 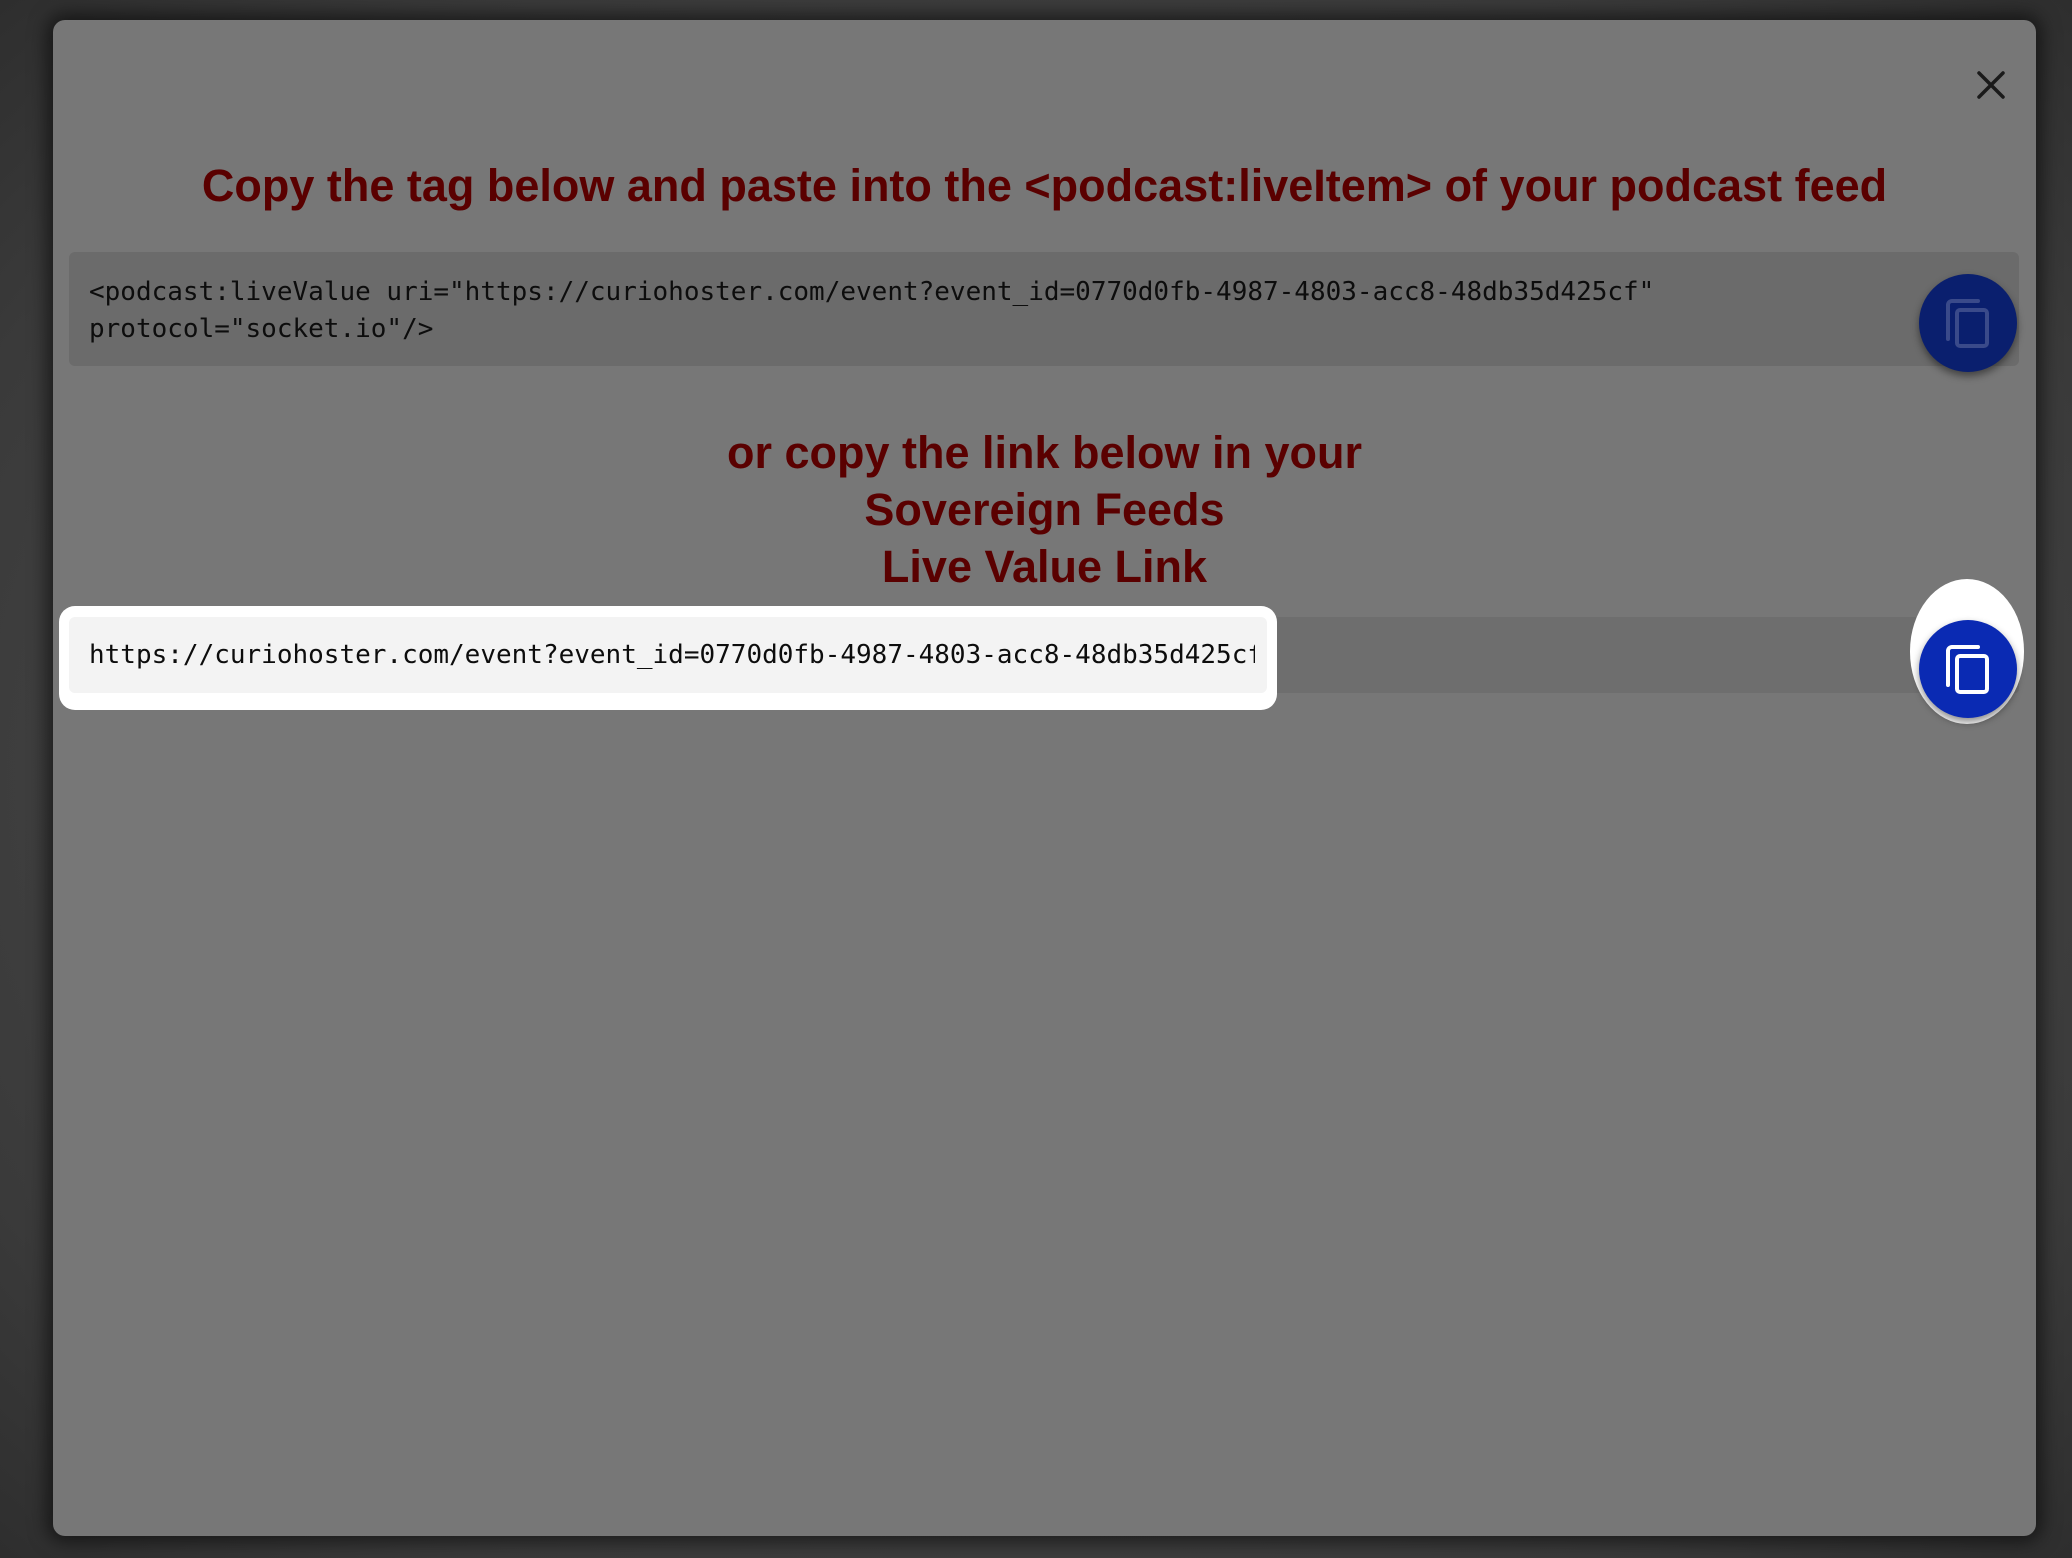 I want to click on close-icon, so click(x=1991, y=85).